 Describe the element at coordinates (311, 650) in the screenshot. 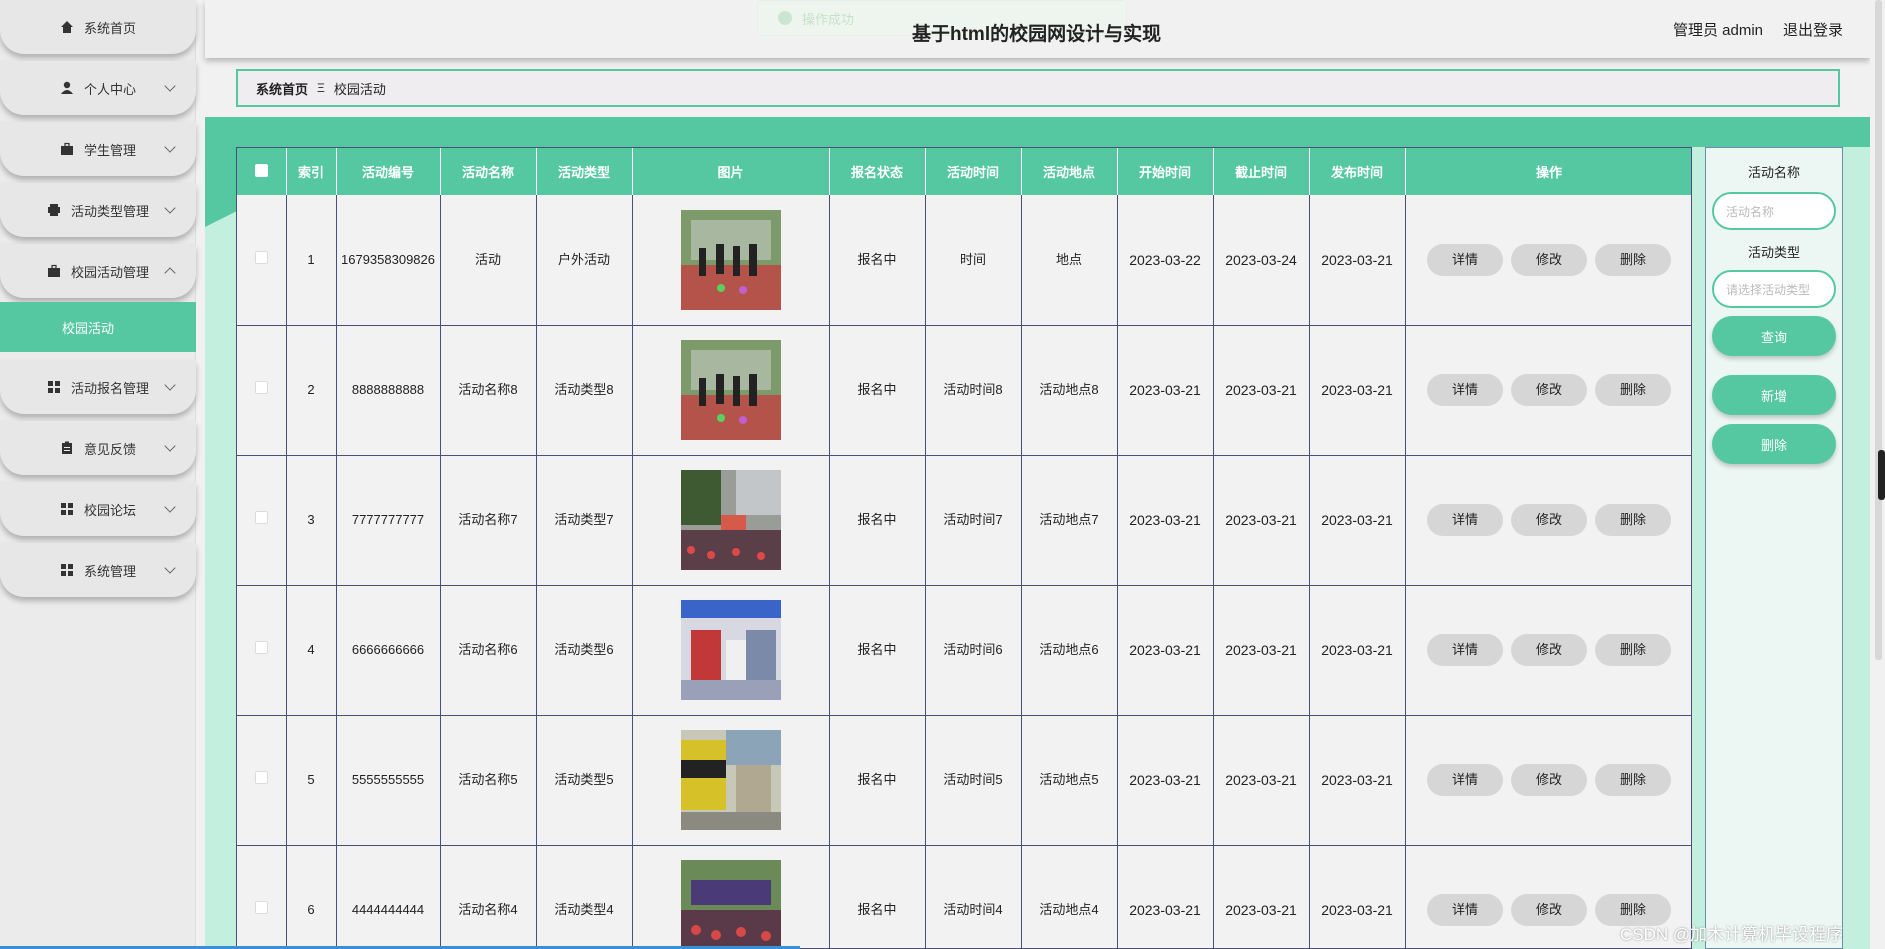

I see `index-cell: 4` at that location.